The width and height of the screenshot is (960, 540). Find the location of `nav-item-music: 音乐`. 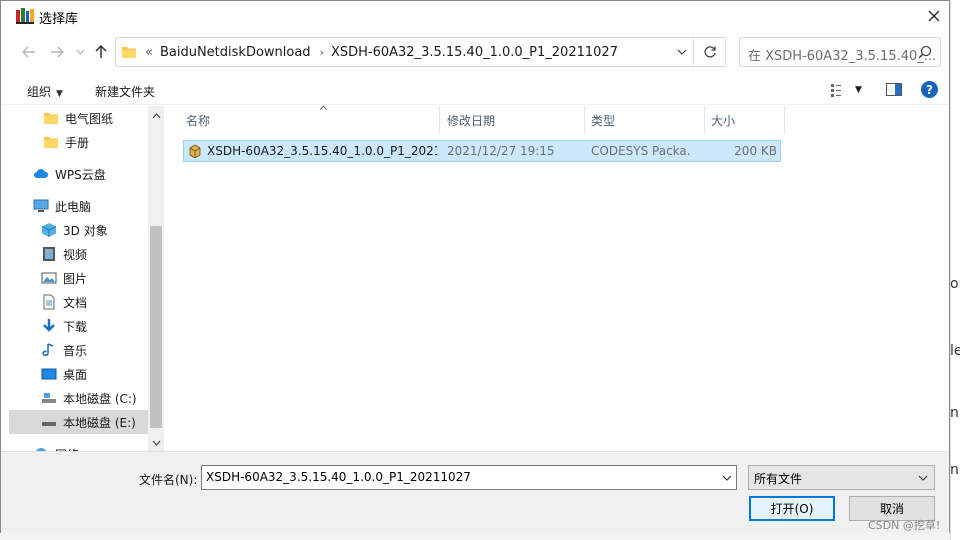

nav-item-music: 音乐 is located at coordinates (78, 350).